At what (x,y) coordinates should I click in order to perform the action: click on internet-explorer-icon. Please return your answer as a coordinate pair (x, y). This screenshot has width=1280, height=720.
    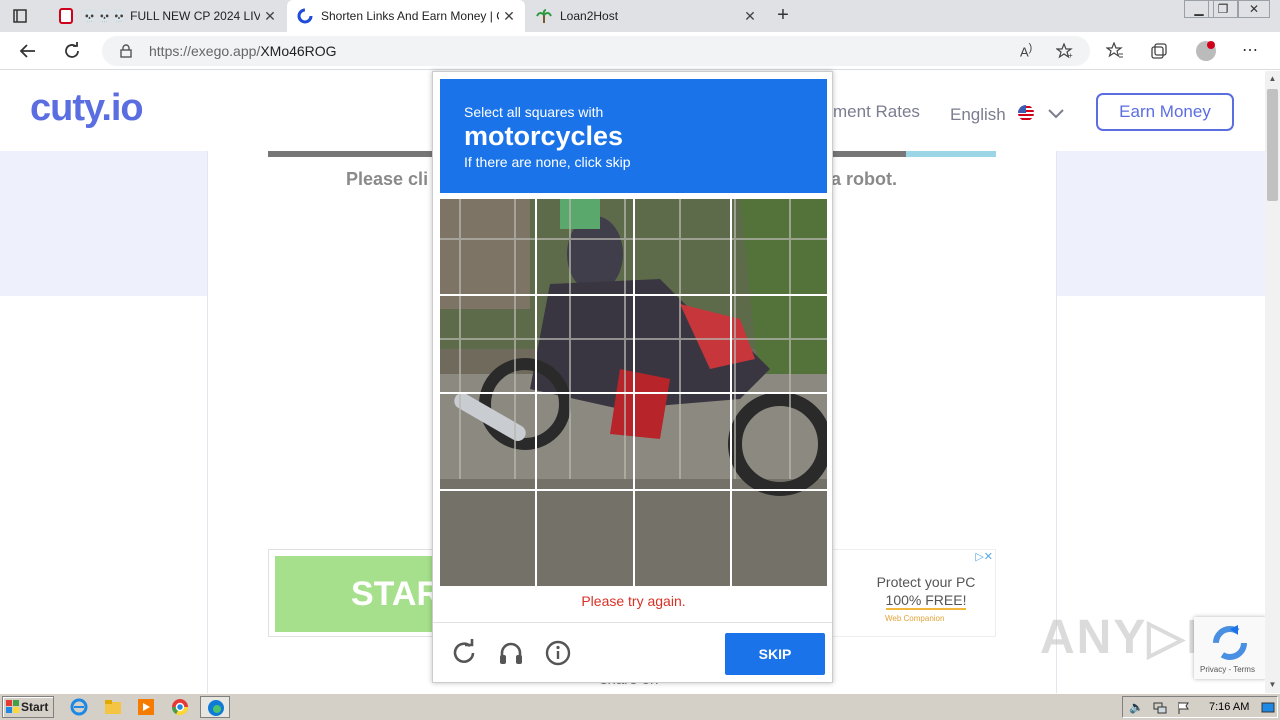
    Looking at the image, I should click on (79, 707).